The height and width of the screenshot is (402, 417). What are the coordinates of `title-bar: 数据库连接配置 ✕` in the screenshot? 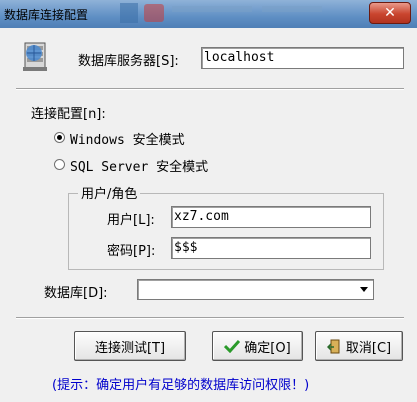 It's located at (208, 14).